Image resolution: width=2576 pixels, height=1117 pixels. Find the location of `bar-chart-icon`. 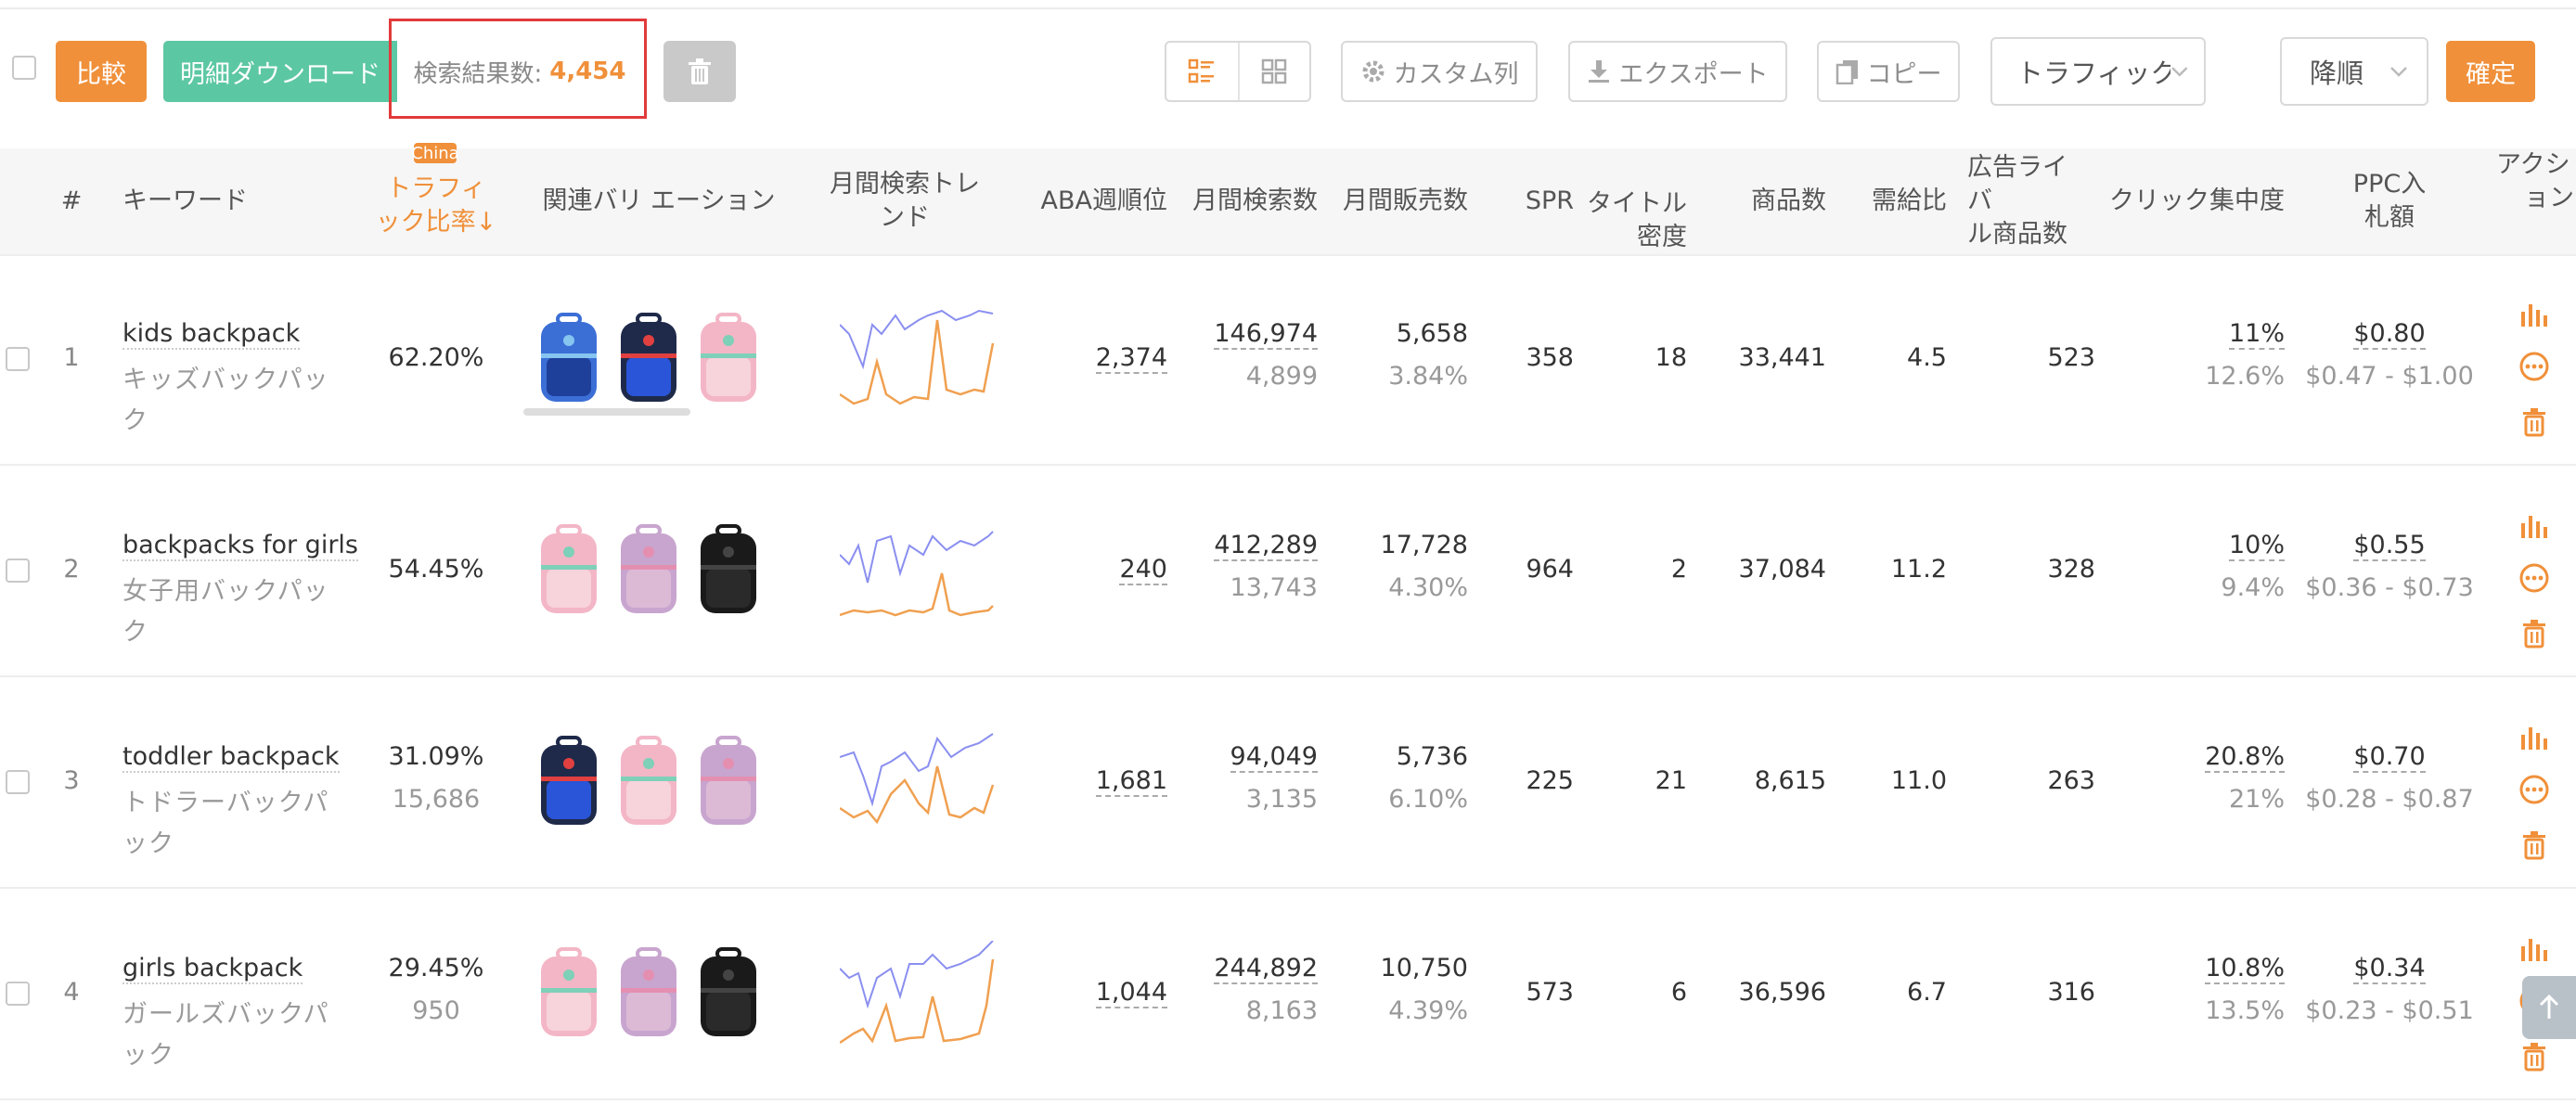

bar-chart-icon is located at coordinates (2534, 315).